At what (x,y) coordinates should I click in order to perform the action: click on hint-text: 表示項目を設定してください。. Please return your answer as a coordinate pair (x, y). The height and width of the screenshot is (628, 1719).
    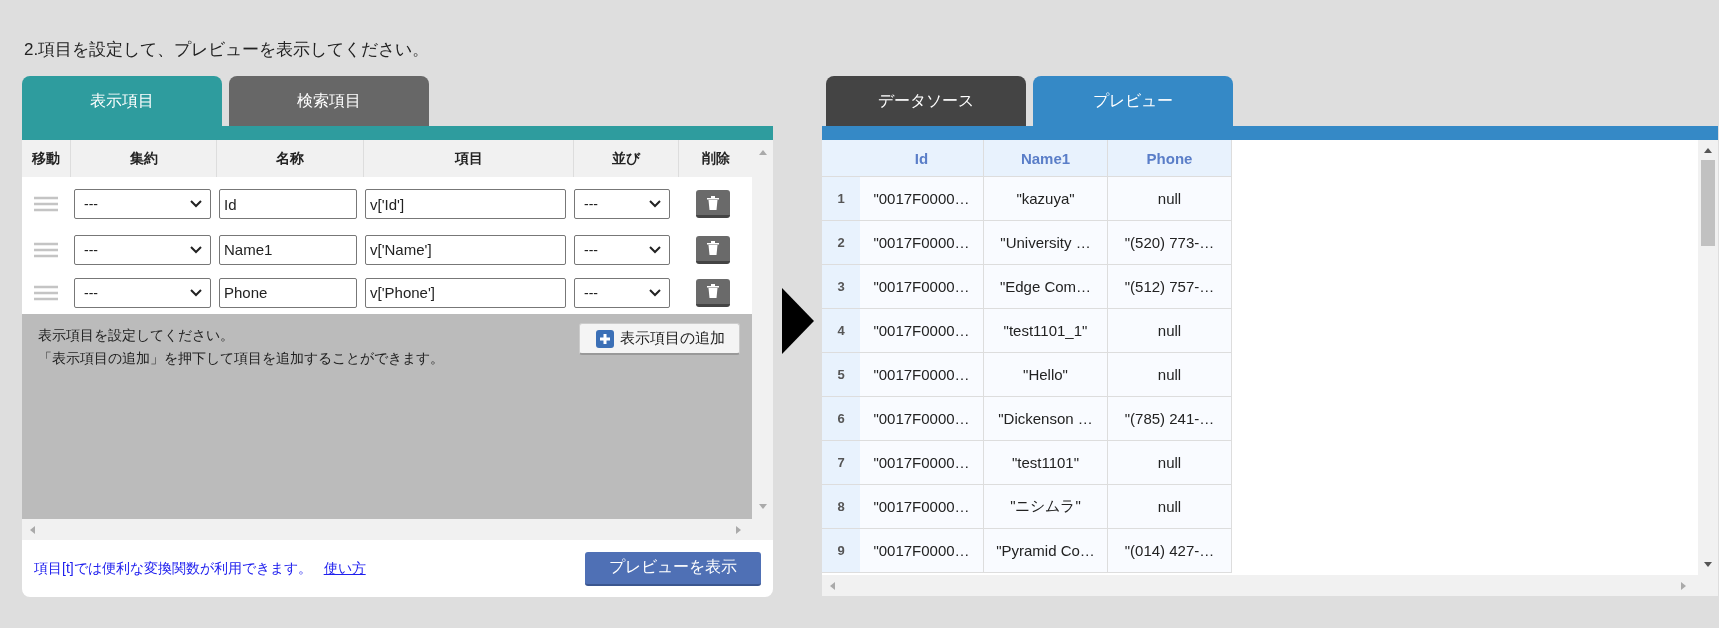
    Looking at the image, I should click on (136, 335).